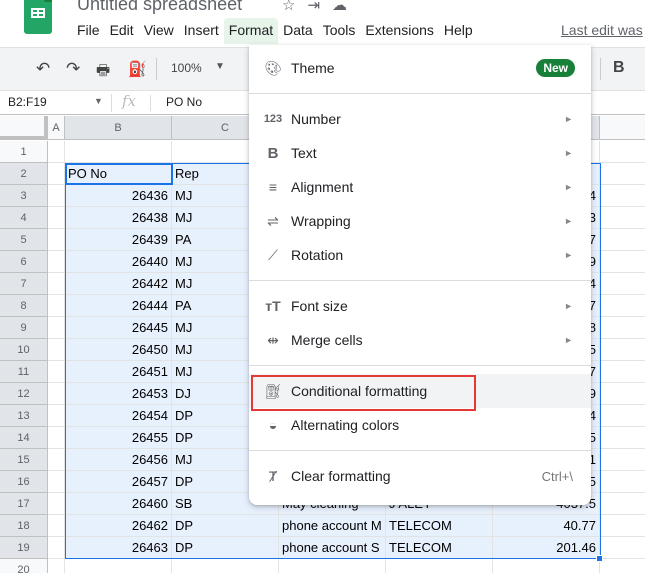 This screenshot has width=645, height=573. What do you see at coordinates (24, 482) in the screenshot?
I see `row-header: 16` at bounding box center [24, 482].